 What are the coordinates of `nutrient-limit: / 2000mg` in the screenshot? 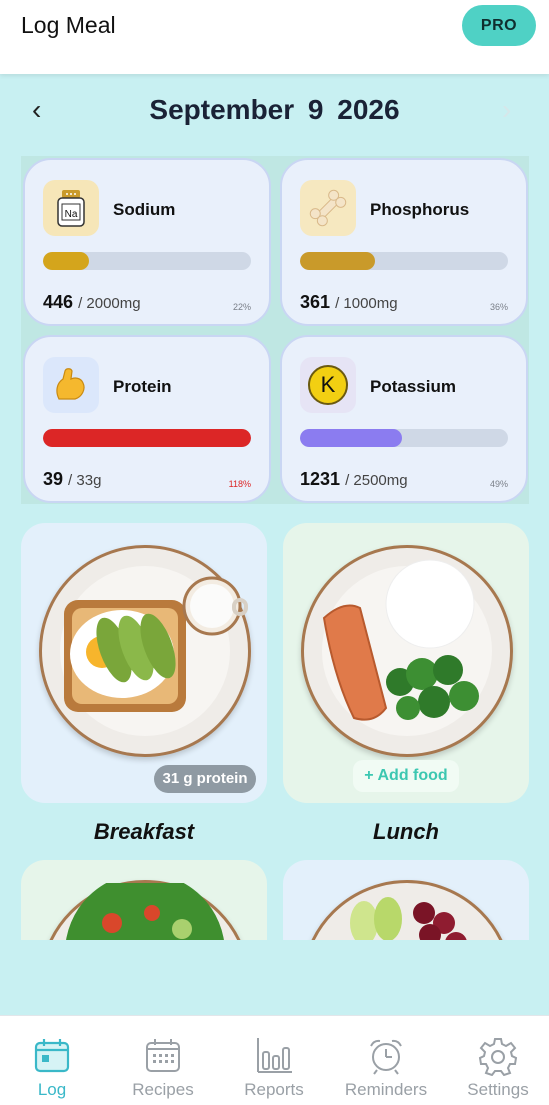 It's located at (109, 303).